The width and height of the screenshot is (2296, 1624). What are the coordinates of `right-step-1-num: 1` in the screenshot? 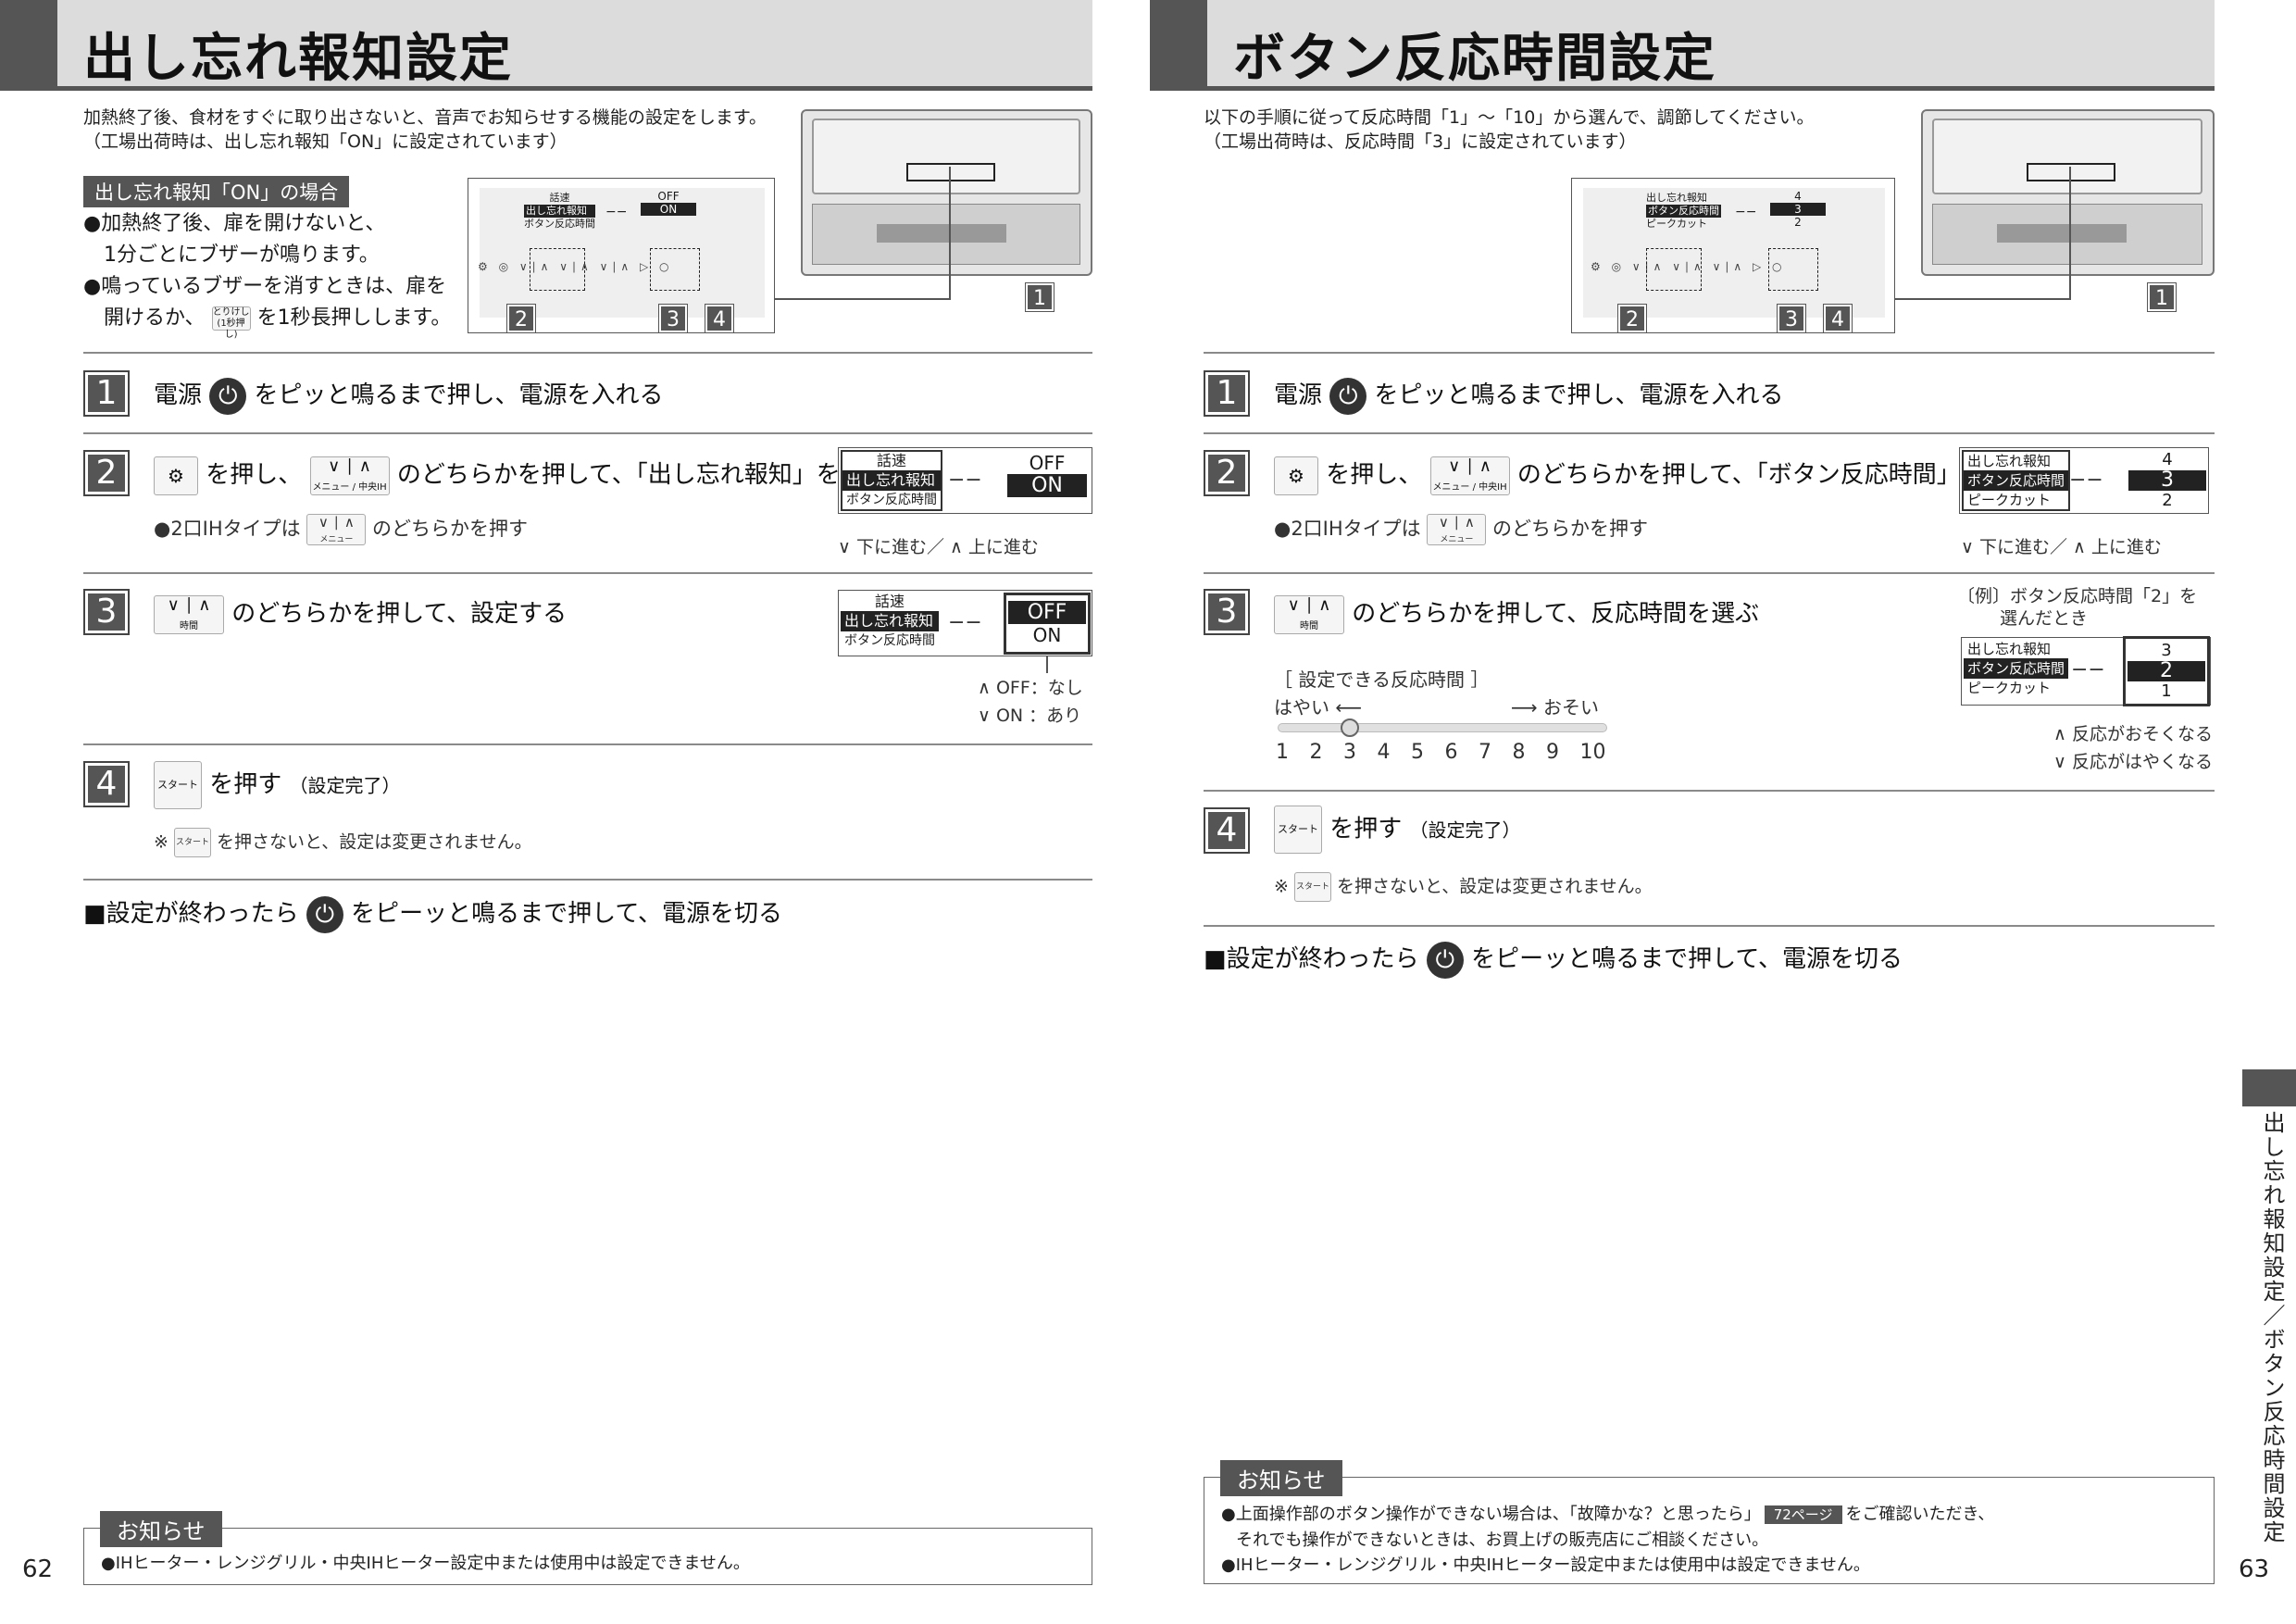 It's located at (1226, 393).